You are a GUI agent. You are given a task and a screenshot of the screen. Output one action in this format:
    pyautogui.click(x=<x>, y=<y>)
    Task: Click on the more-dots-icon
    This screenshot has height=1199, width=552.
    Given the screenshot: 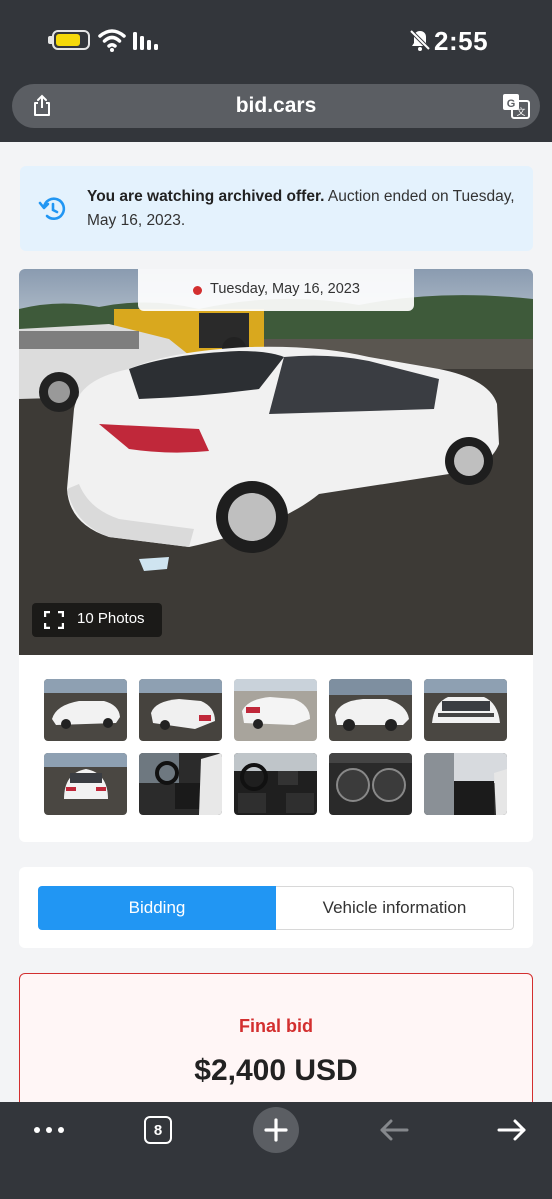 What is the action you would take?
    pyautogui.click(x=49, y=1130)
    